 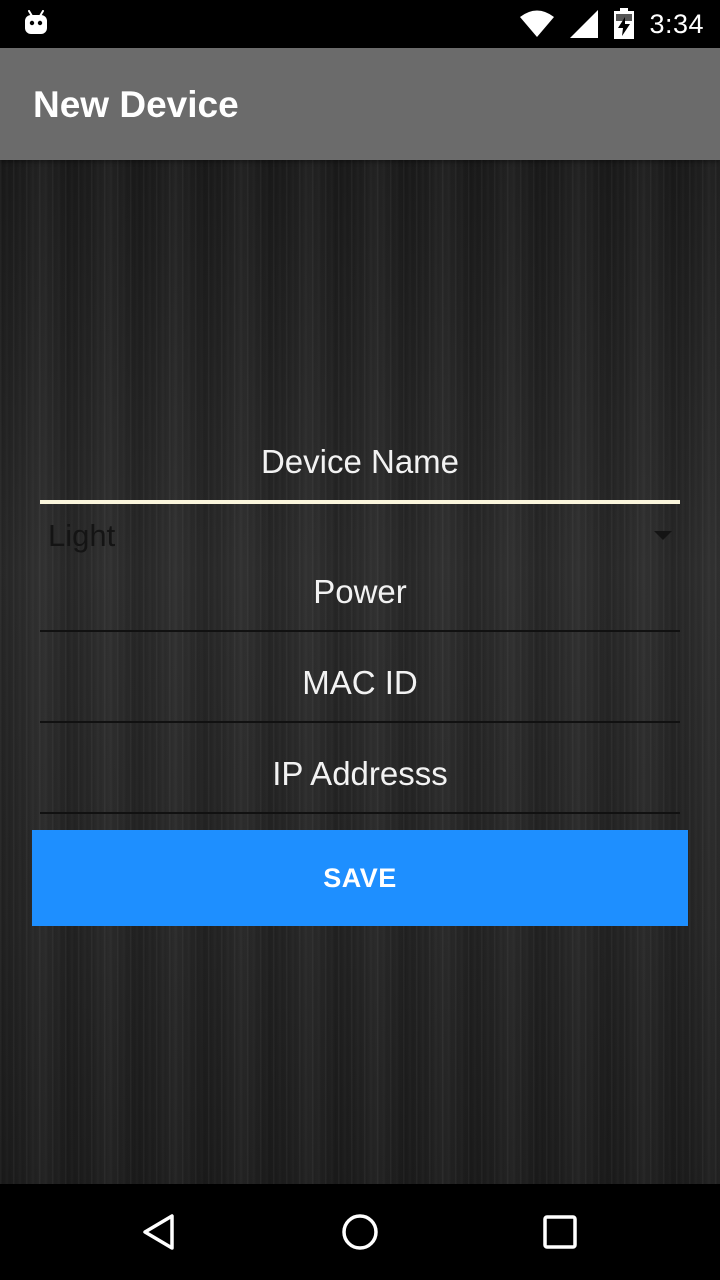 What do you see at coordinates (160, 1232) in the screenshot?
I see `back-icon` at bounding box center [160, 1232].